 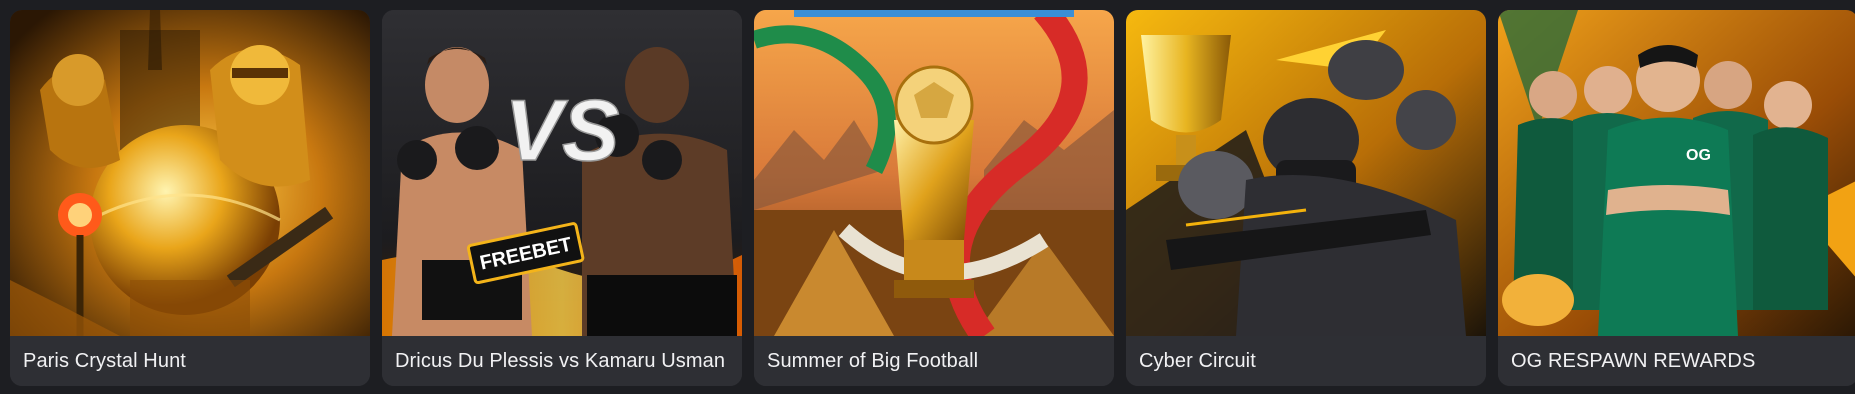 I want to click on svg-text: OG, so click(x=1698, y=155).